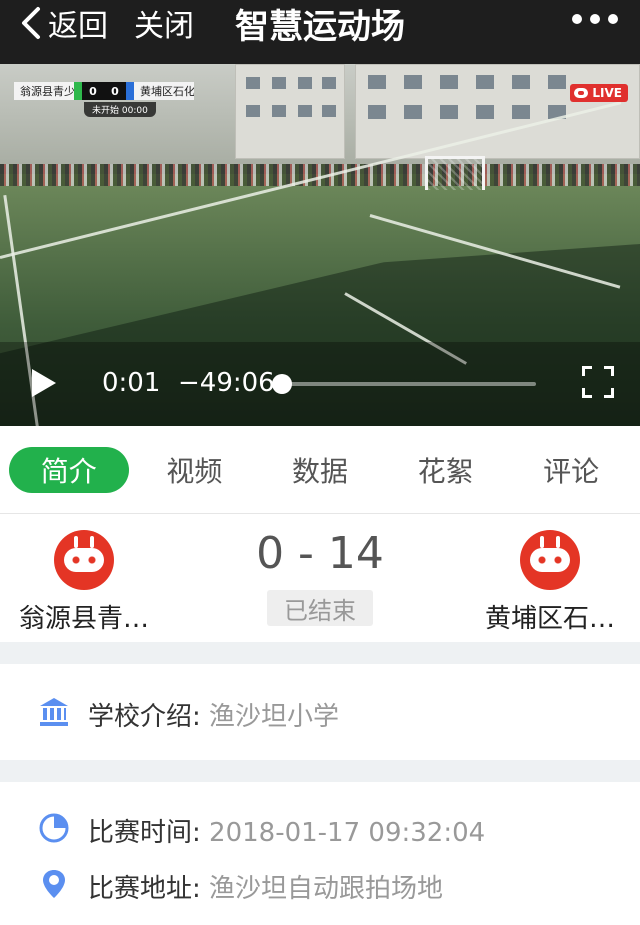 This screenshot has height=925, width=640. I want to click on video-goal, so click(455, 173).